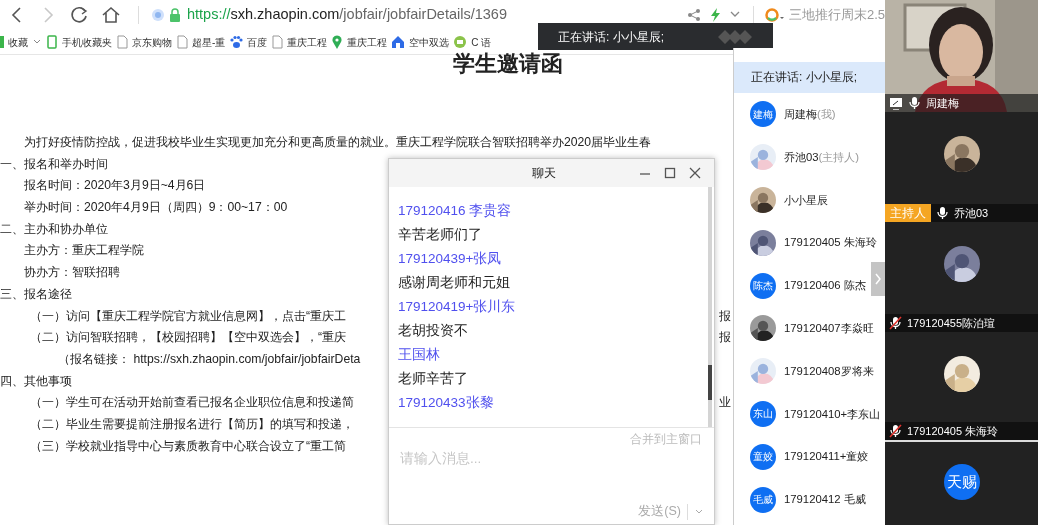  What do you see at coordinates (188, 316) in the screenshot?
I see `paragraph-text: （一）访问【重庆工程学院官方就业信息网】，点击“重庆工` at bounding box center [188, 316].